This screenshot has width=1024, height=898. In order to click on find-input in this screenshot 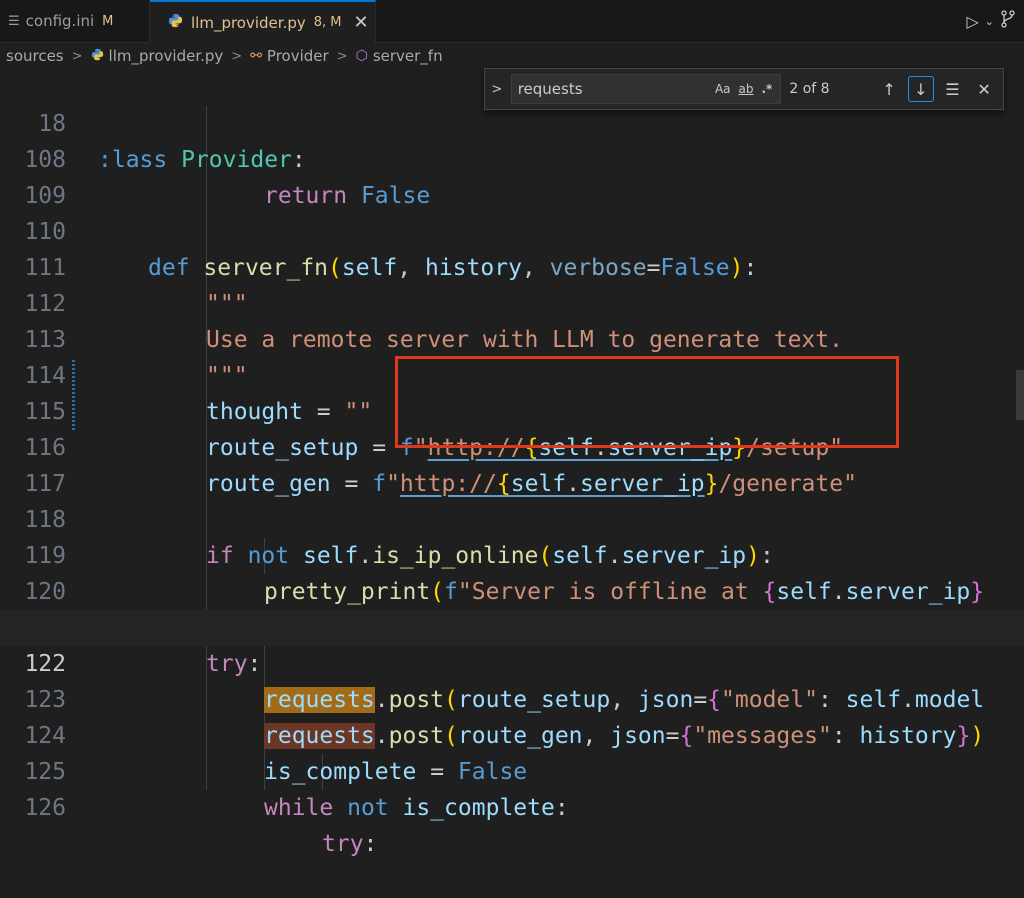, I will do `click(613, 89)`.